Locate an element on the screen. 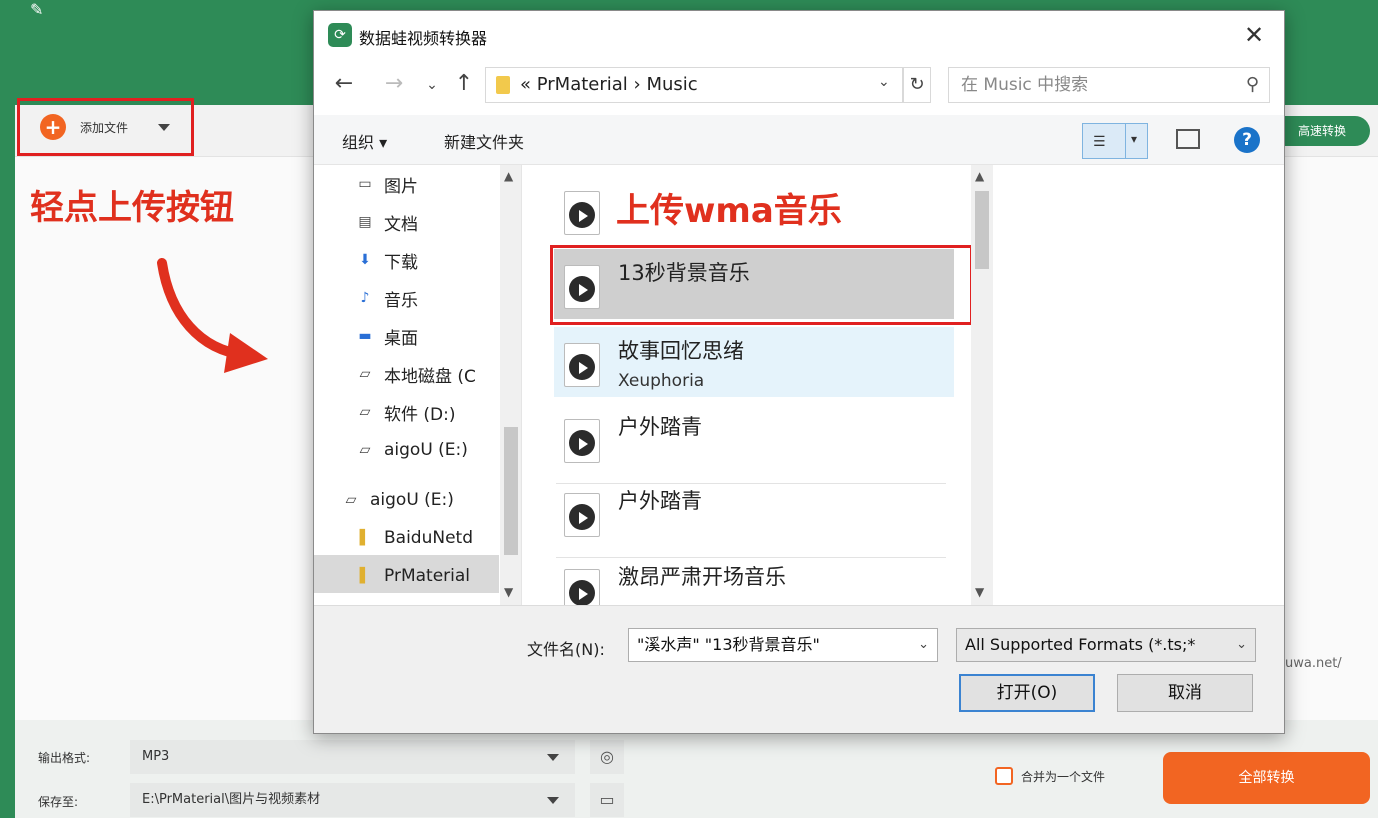 This screenshot has width=1378, height=818. back-arrow-icon: ← is located at coordinates (344, 83).